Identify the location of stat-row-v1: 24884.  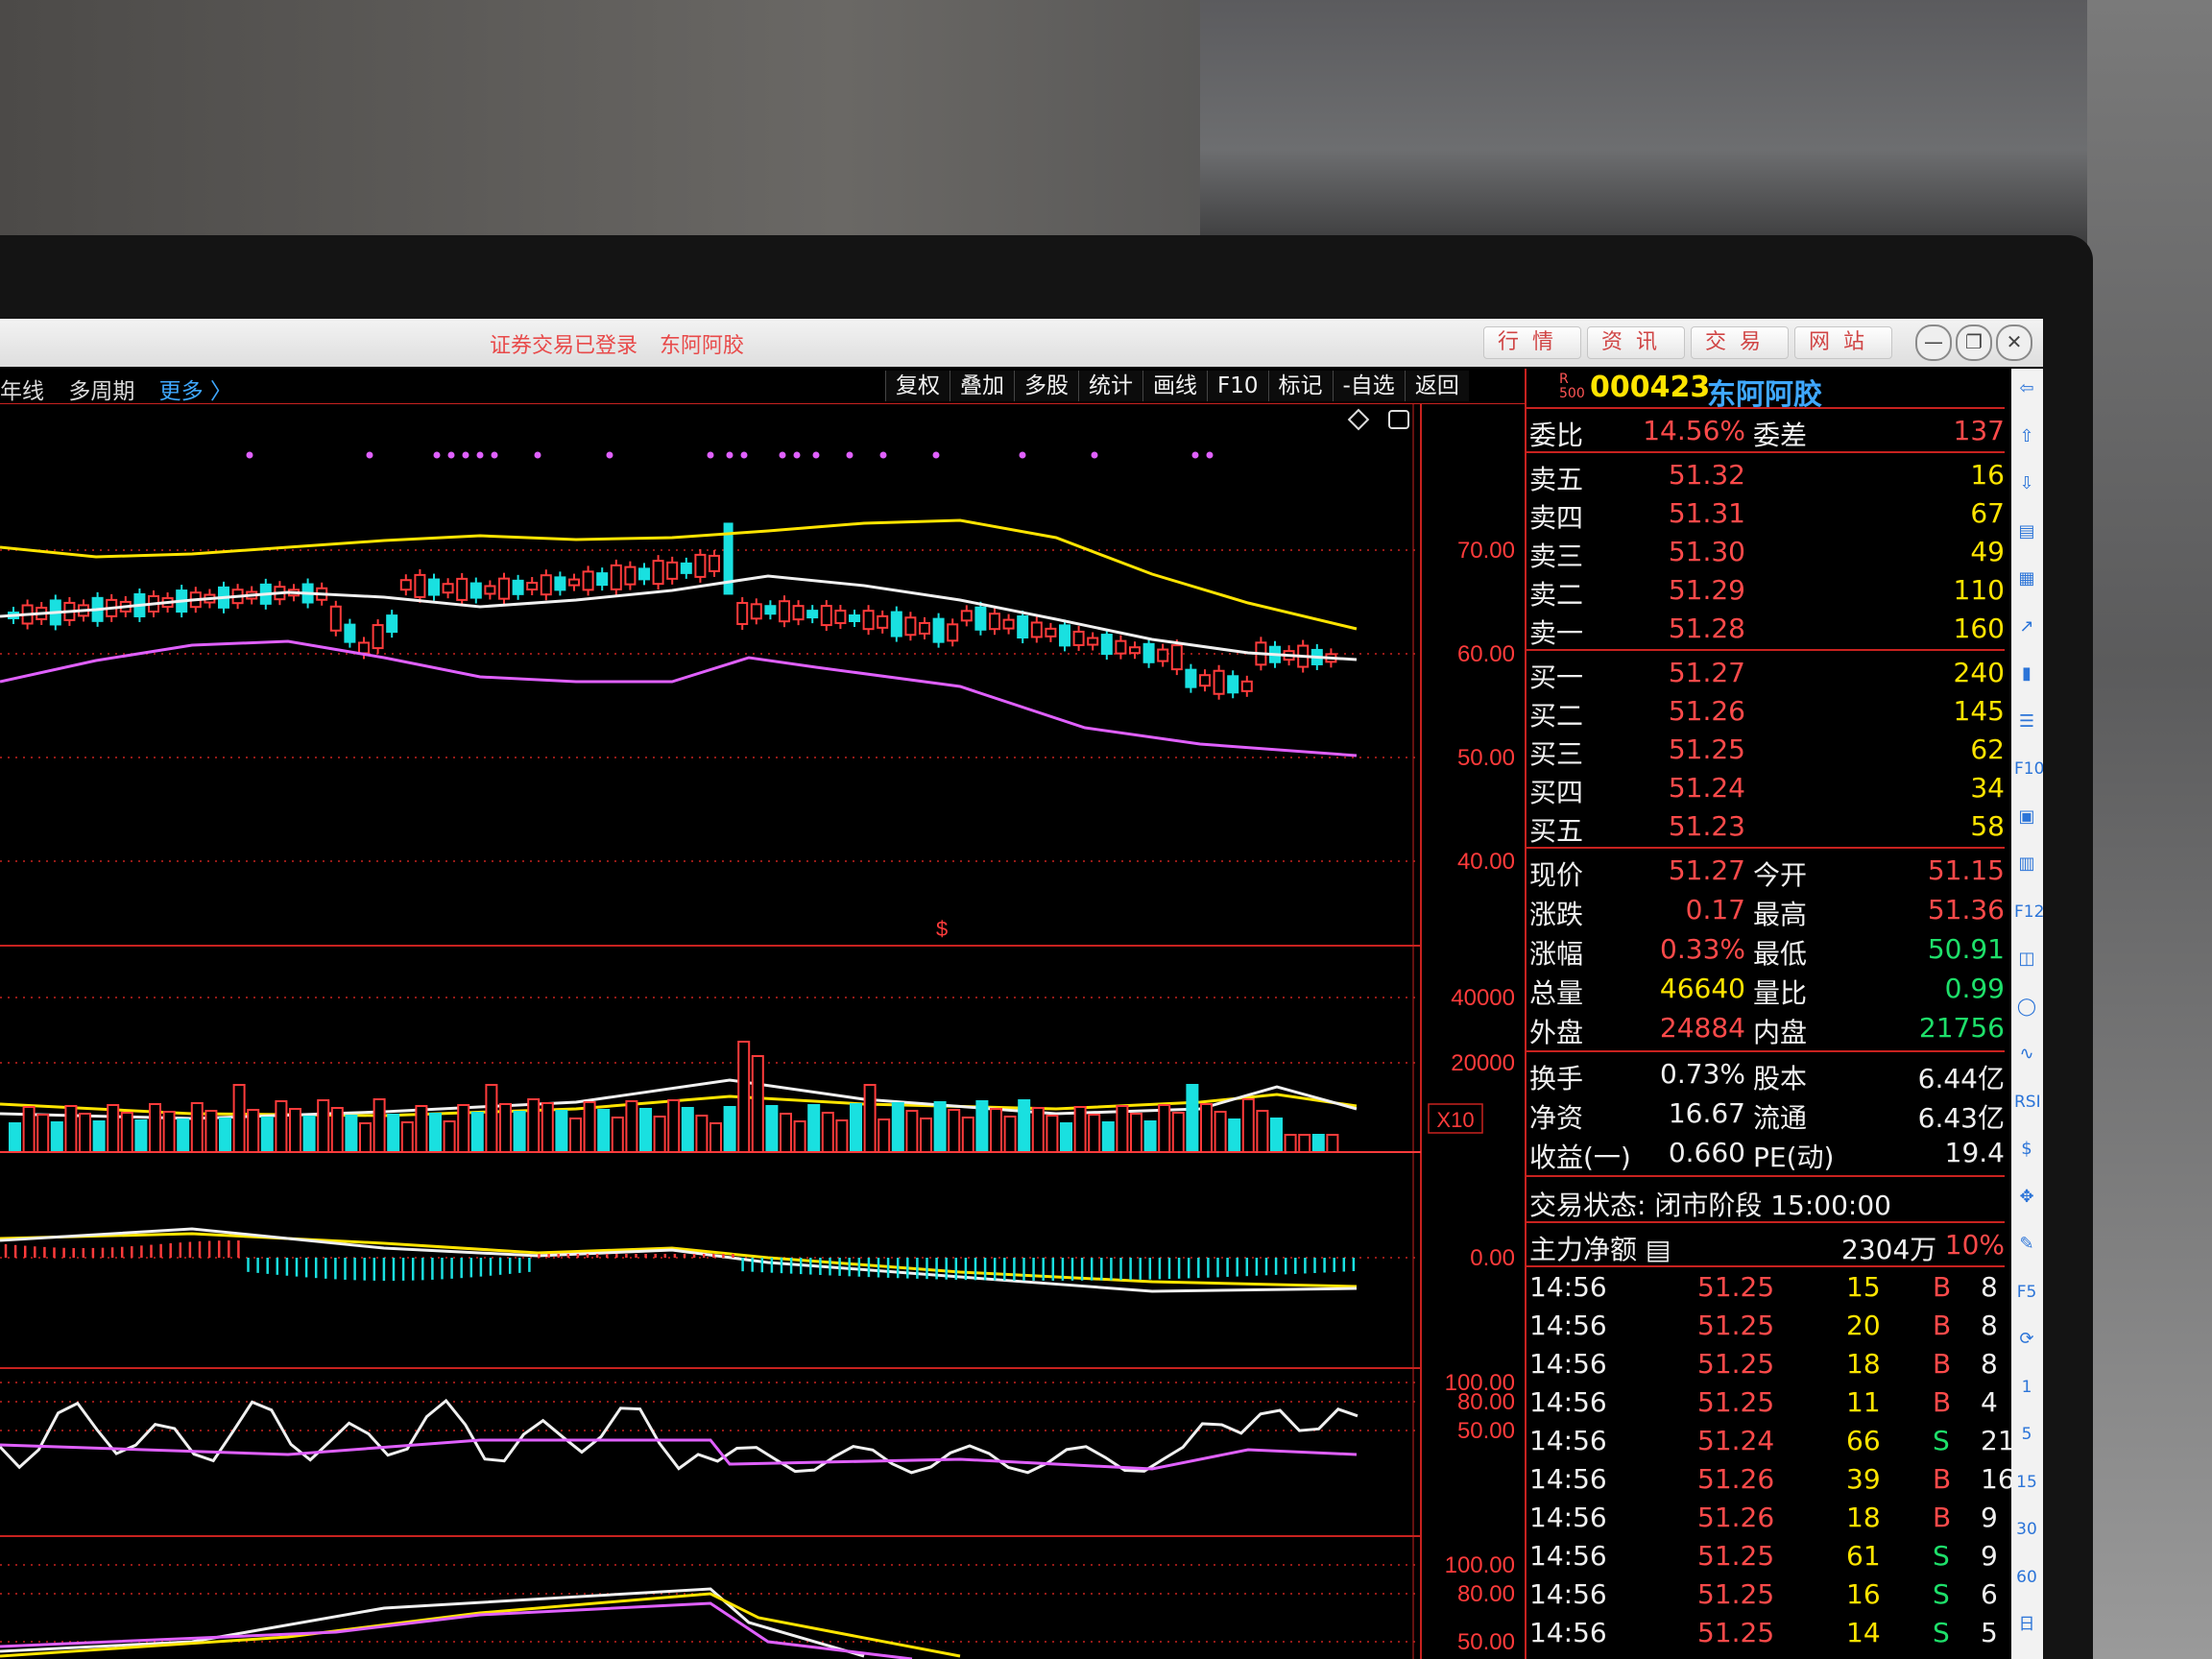
(1702, 1028).